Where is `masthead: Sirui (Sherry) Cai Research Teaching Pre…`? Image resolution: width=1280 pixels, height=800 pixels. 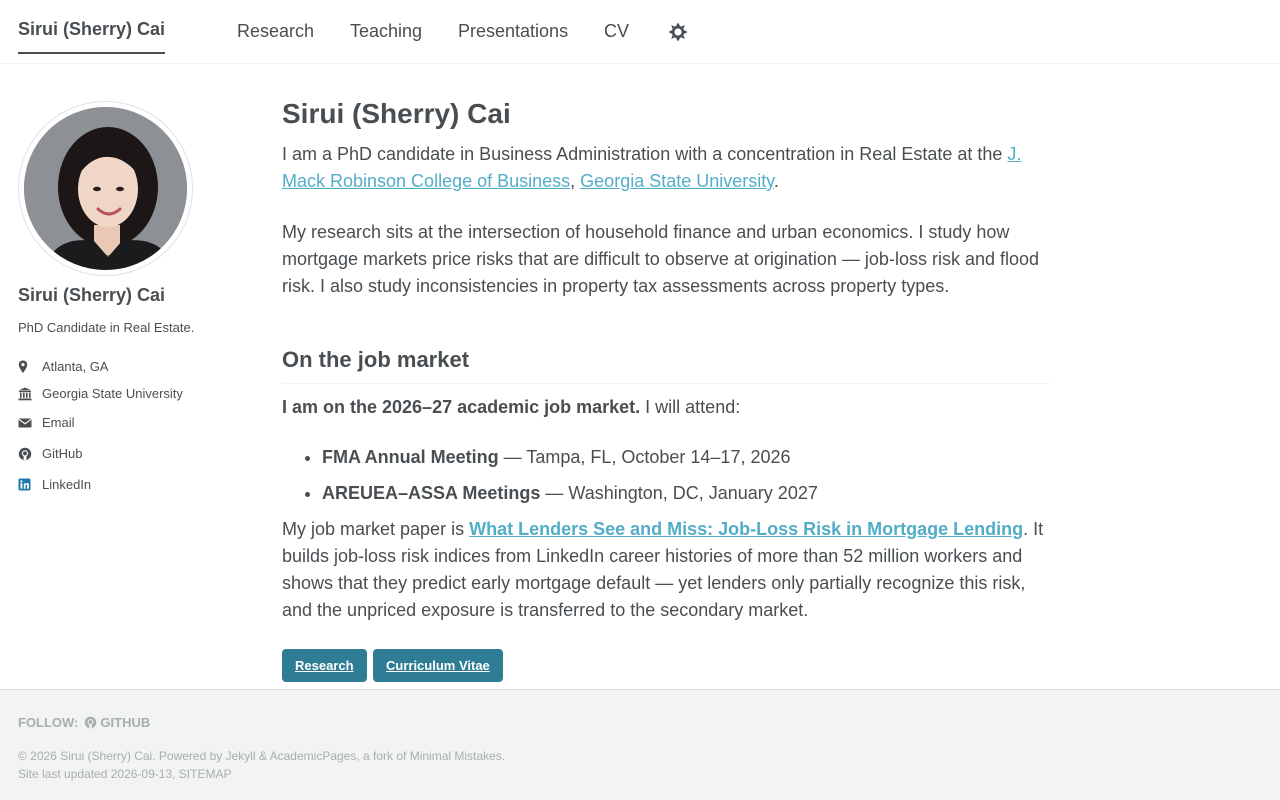
masthead: Sirui (Sherry) Cai Research Teaching Pre… is located at coordinates (640, 32).